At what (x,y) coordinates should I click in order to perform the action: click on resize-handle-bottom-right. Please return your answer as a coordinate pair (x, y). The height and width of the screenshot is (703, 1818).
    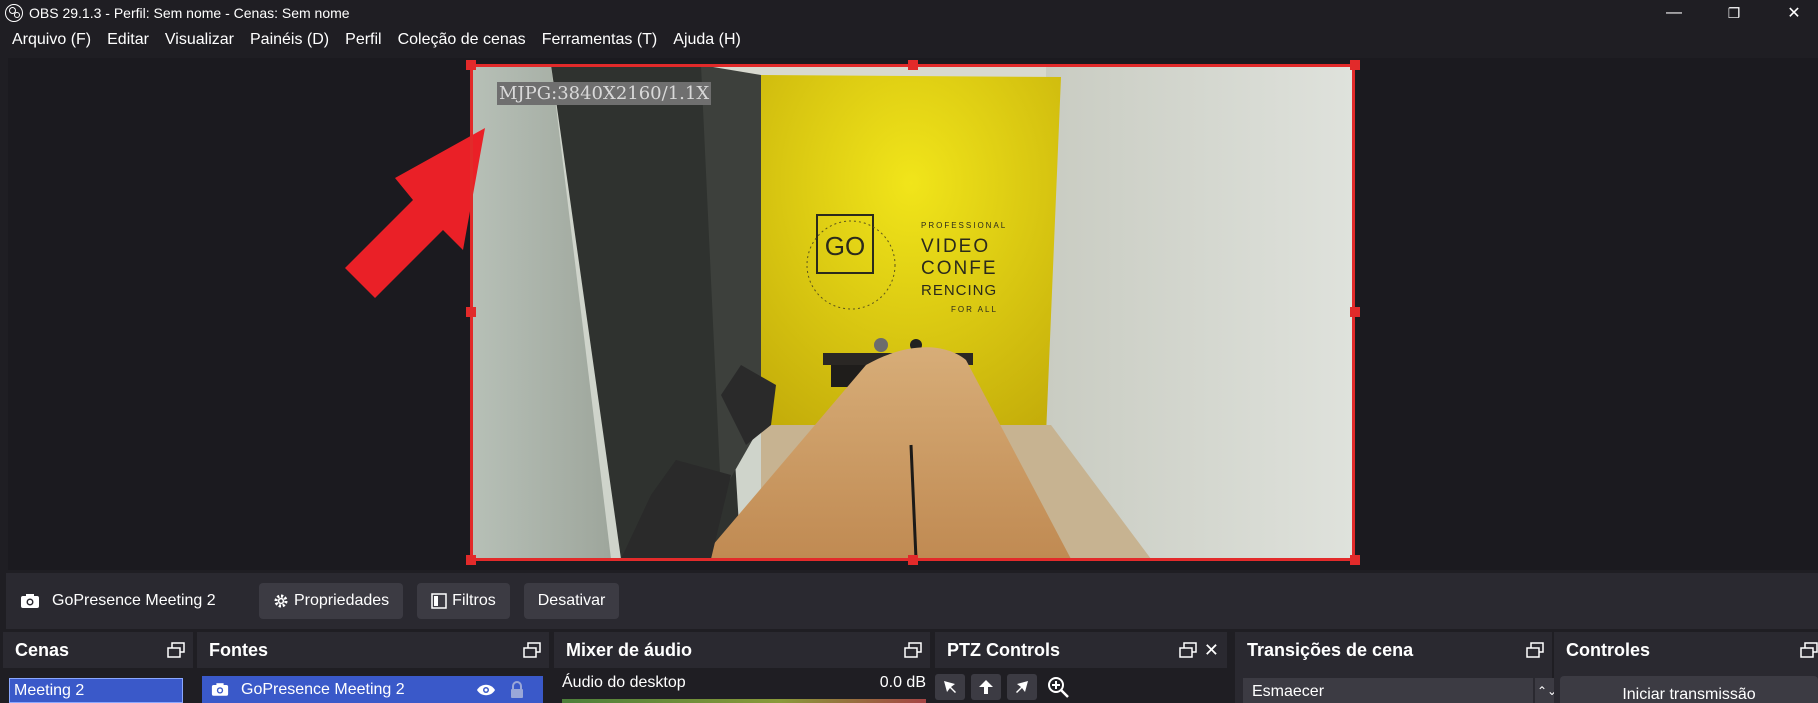
    Looking at the image, I should click on (1355, 560).